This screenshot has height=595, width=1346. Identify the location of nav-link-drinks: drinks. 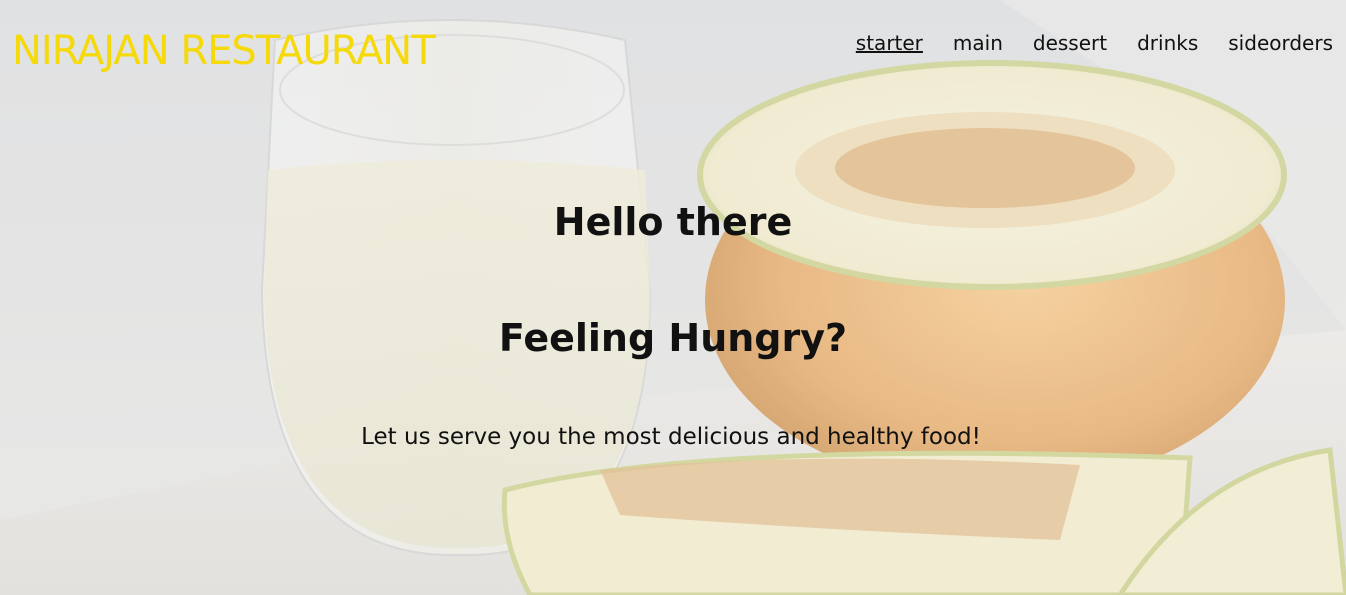
(1167, 43).